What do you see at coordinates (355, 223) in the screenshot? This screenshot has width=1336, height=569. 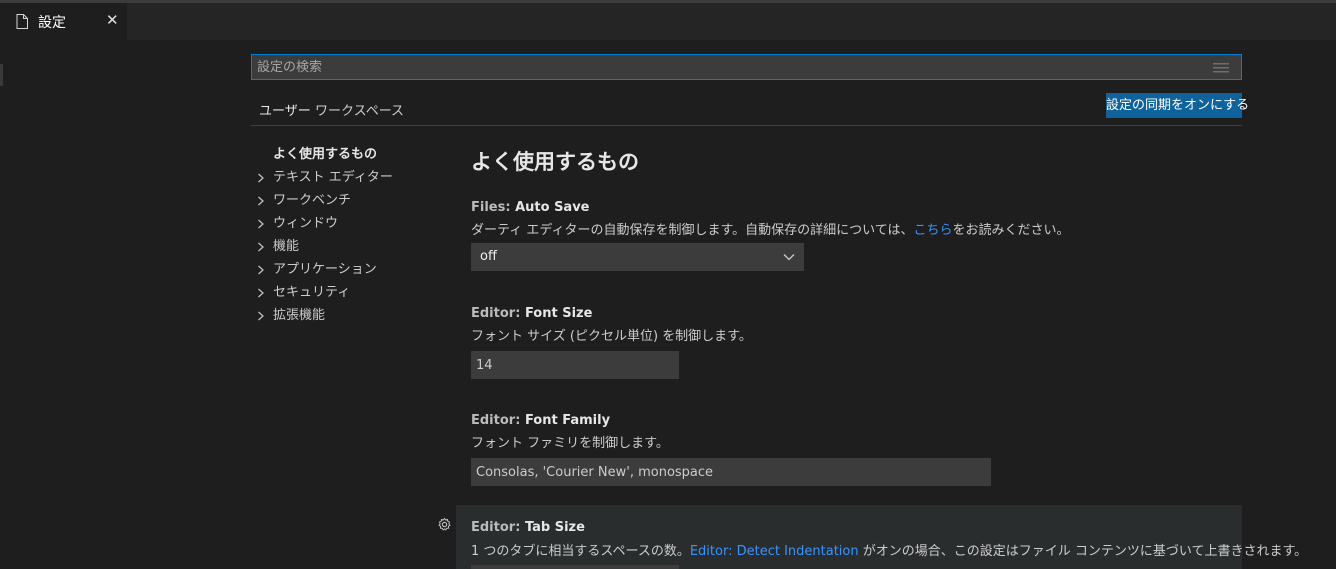 I see `toc-item-window: ウィンドウ` at bounding box center [355, 223].